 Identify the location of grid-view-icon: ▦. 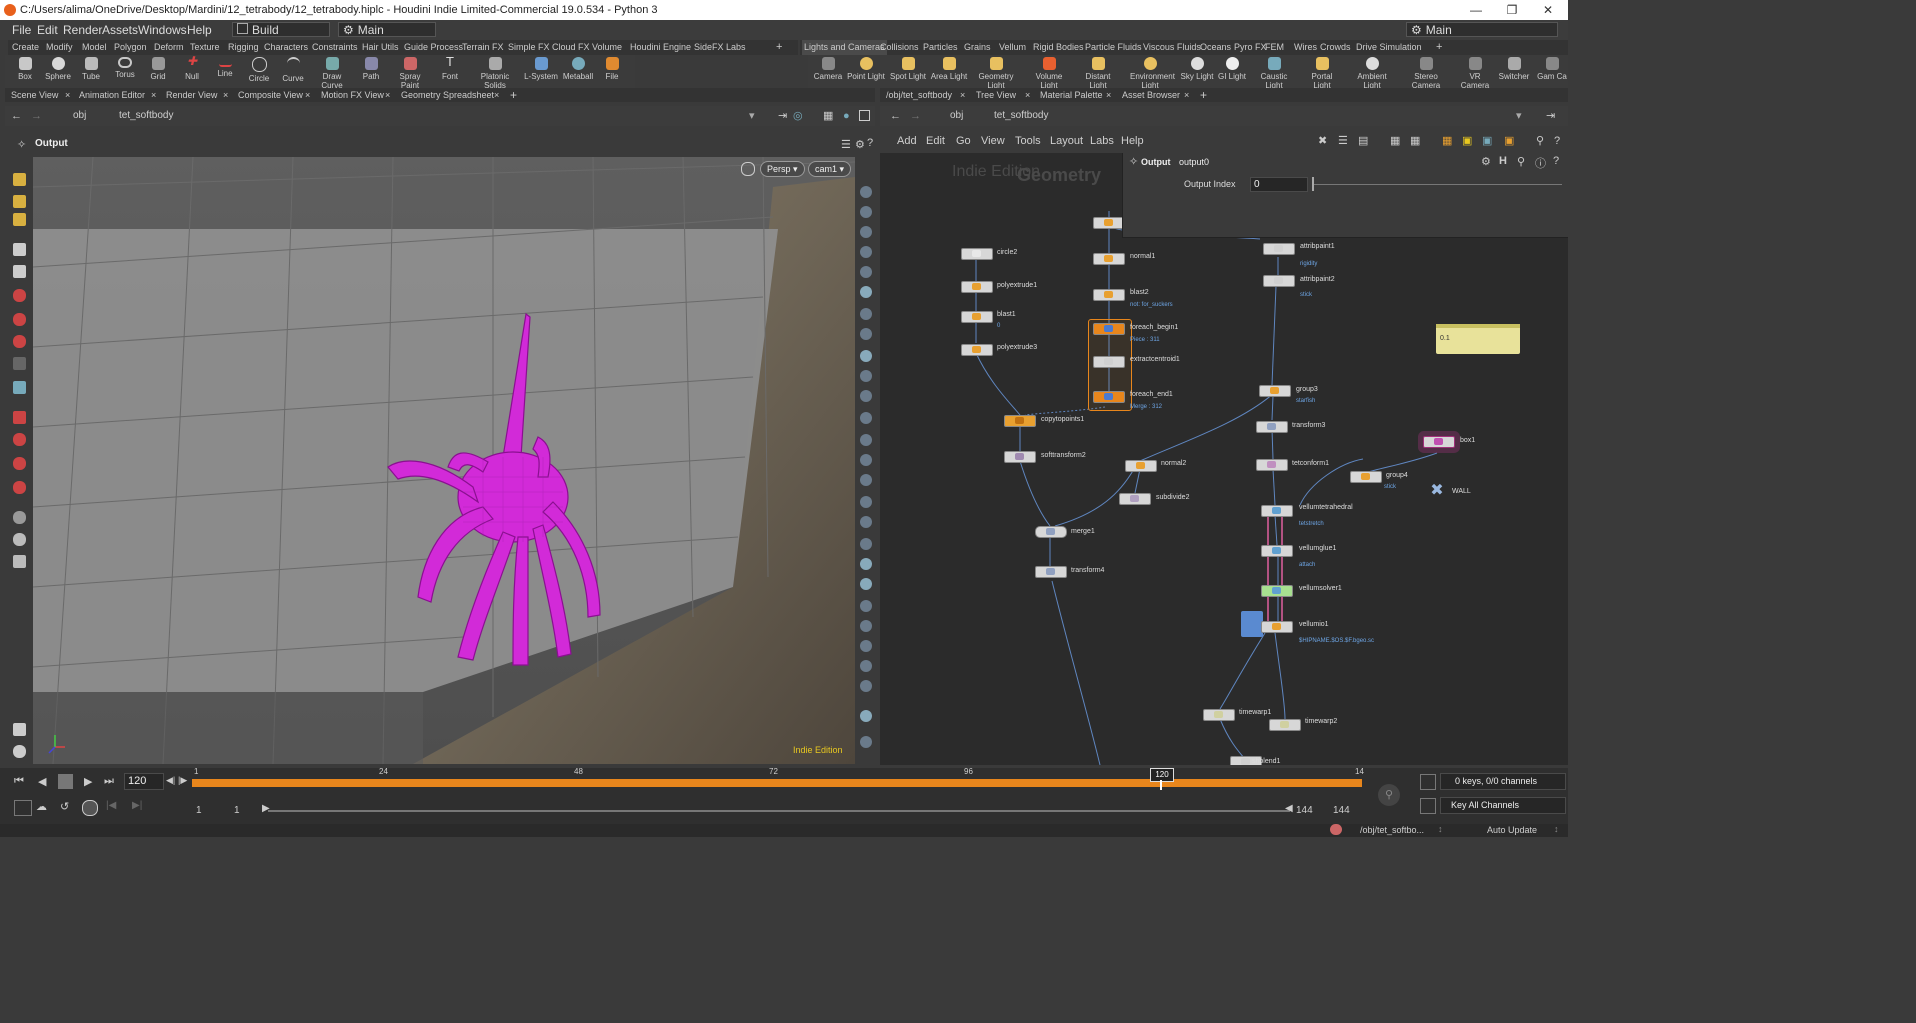
(1415, 141).